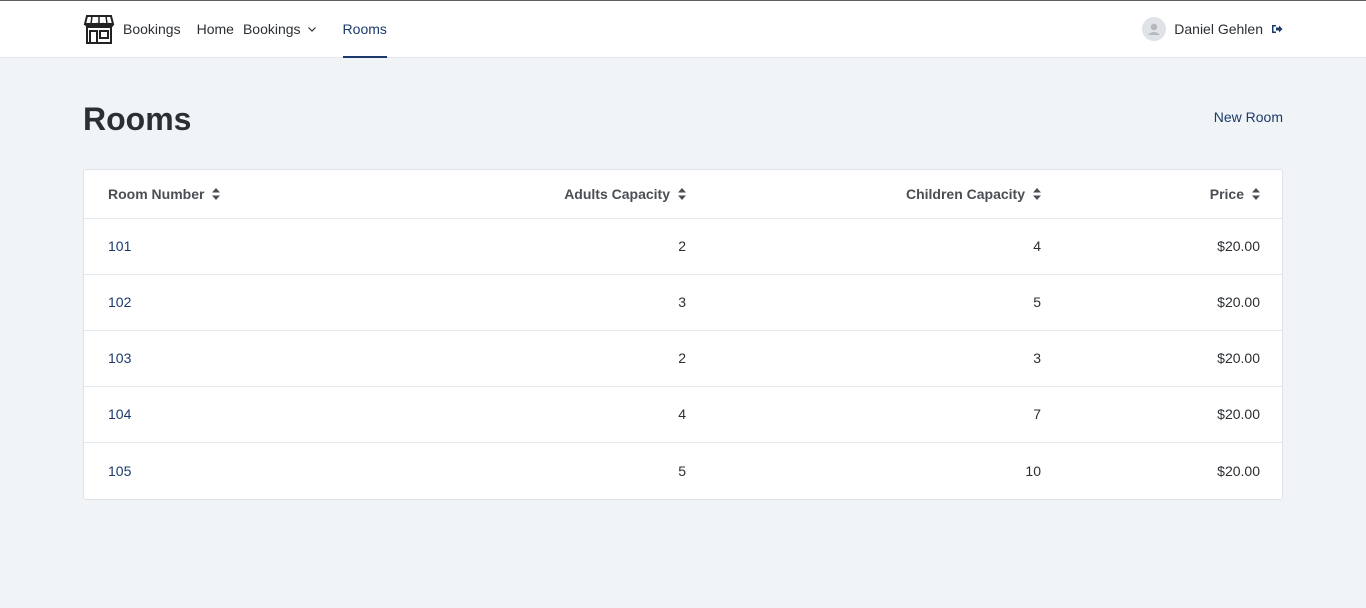  What do you see at coordinates (887, 194) in the screenshot?
I see `column-header-children-capacity: Children Capacity` at bounding box center [887, 194].